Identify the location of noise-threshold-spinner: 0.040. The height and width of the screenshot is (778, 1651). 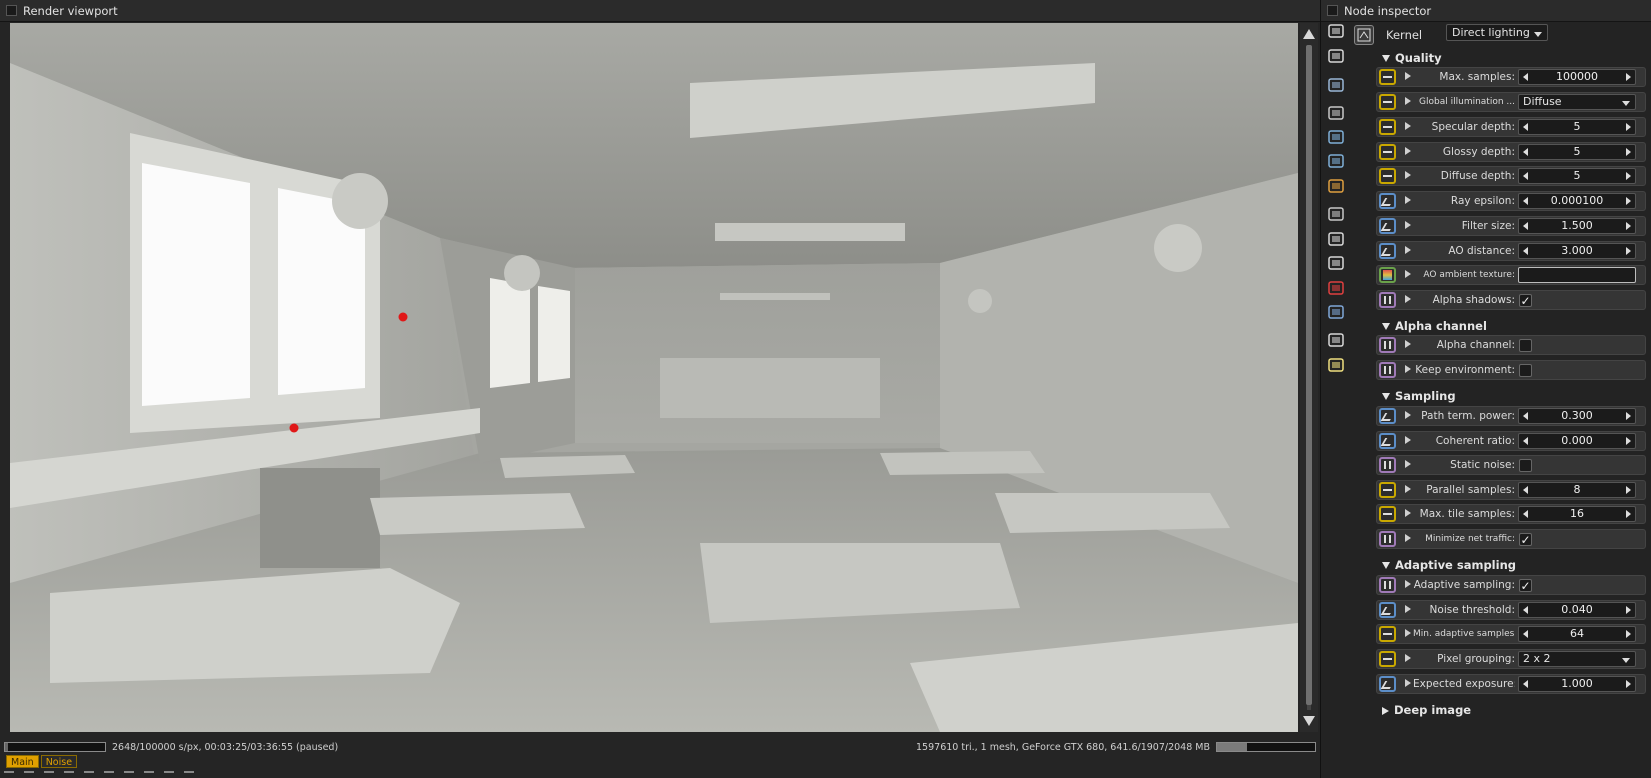
(1577, 610).